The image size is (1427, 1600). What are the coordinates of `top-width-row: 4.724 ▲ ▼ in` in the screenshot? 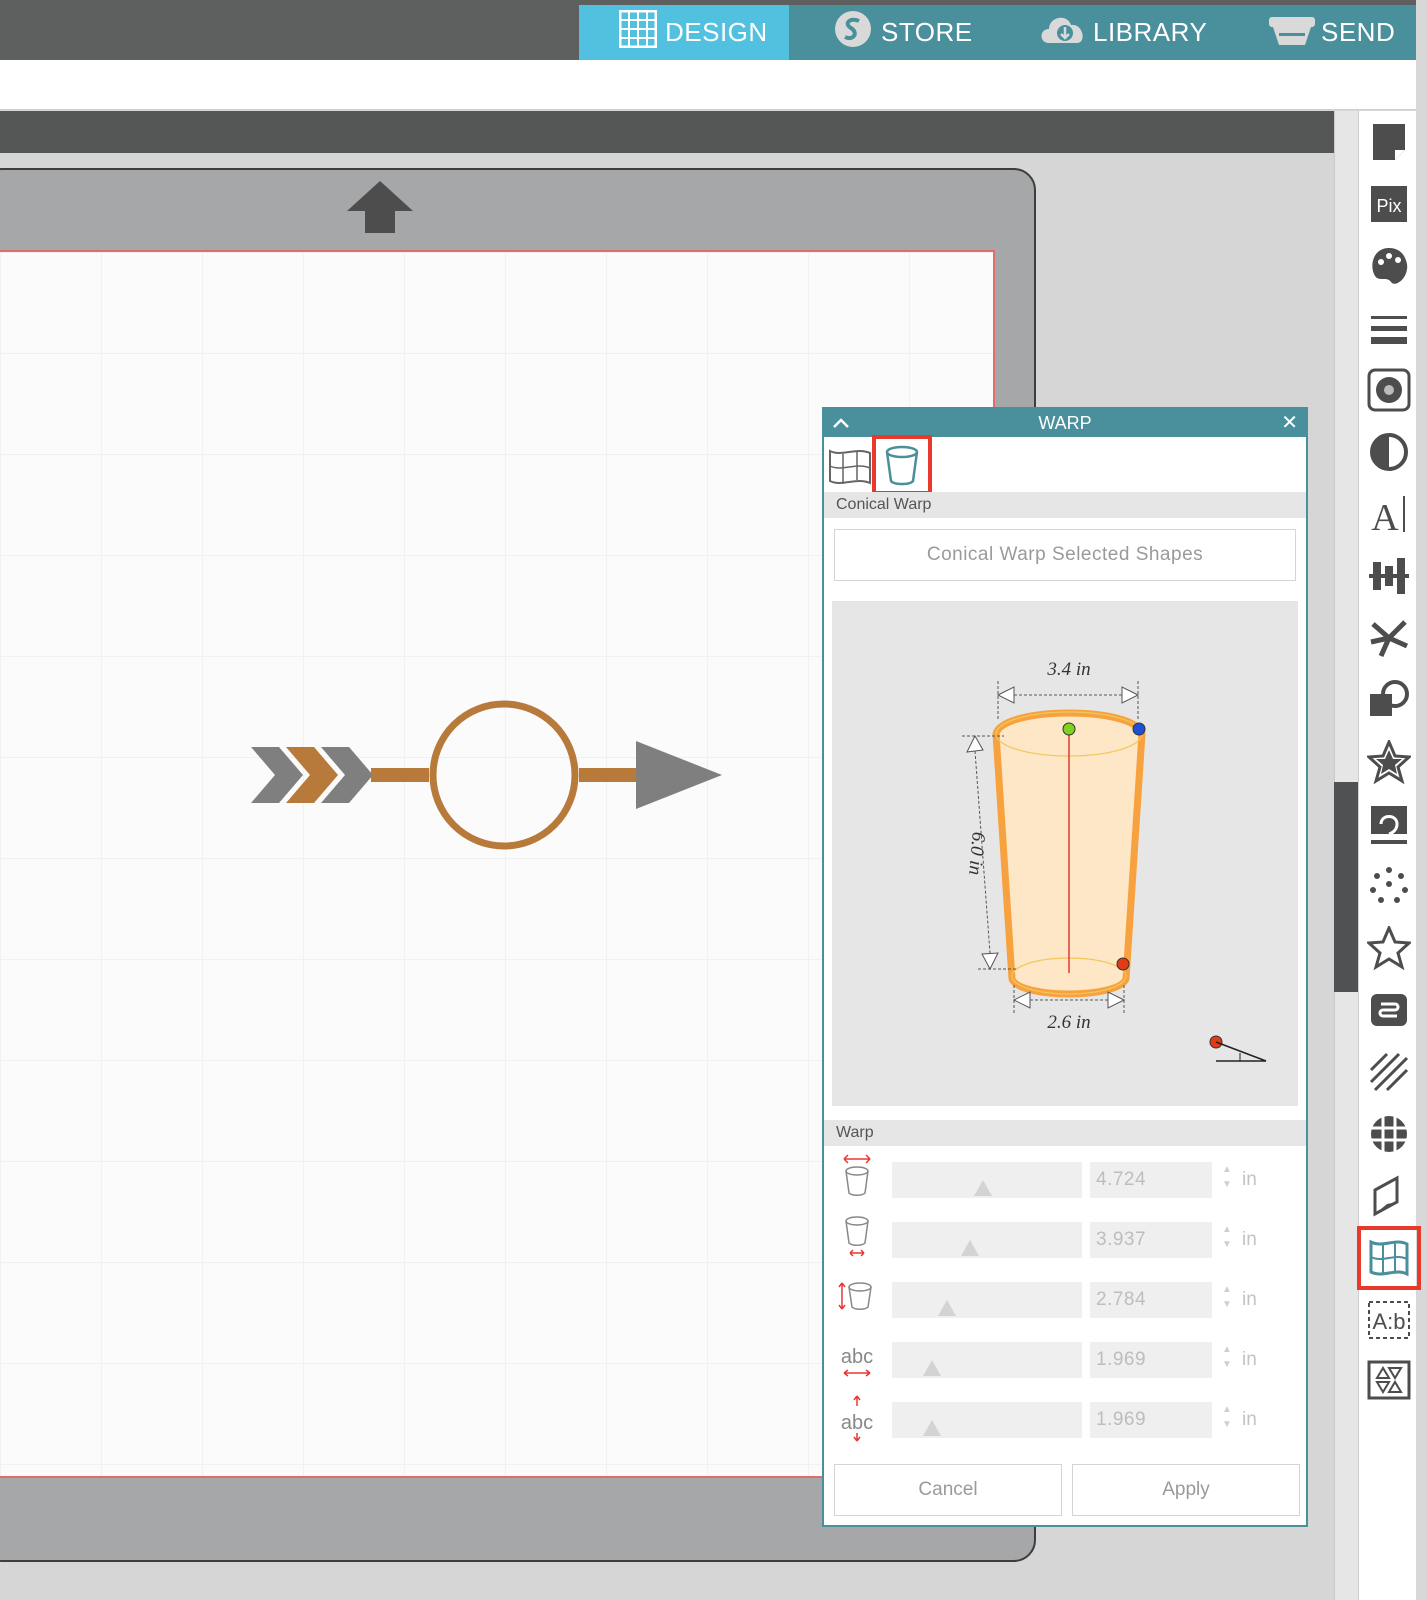 It's located at (1067, 1178).